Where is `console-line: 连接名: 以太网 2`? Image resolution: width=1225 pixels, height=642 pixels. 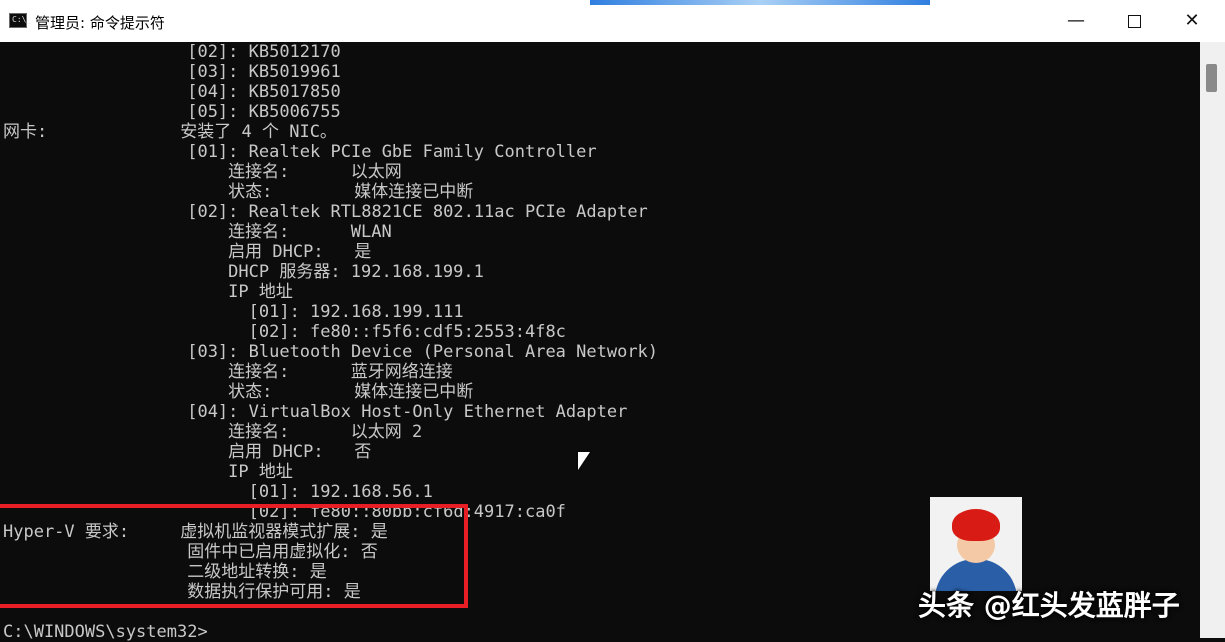 console-line: 连接名: 以太网 2 is located at coordinates (213, 432).